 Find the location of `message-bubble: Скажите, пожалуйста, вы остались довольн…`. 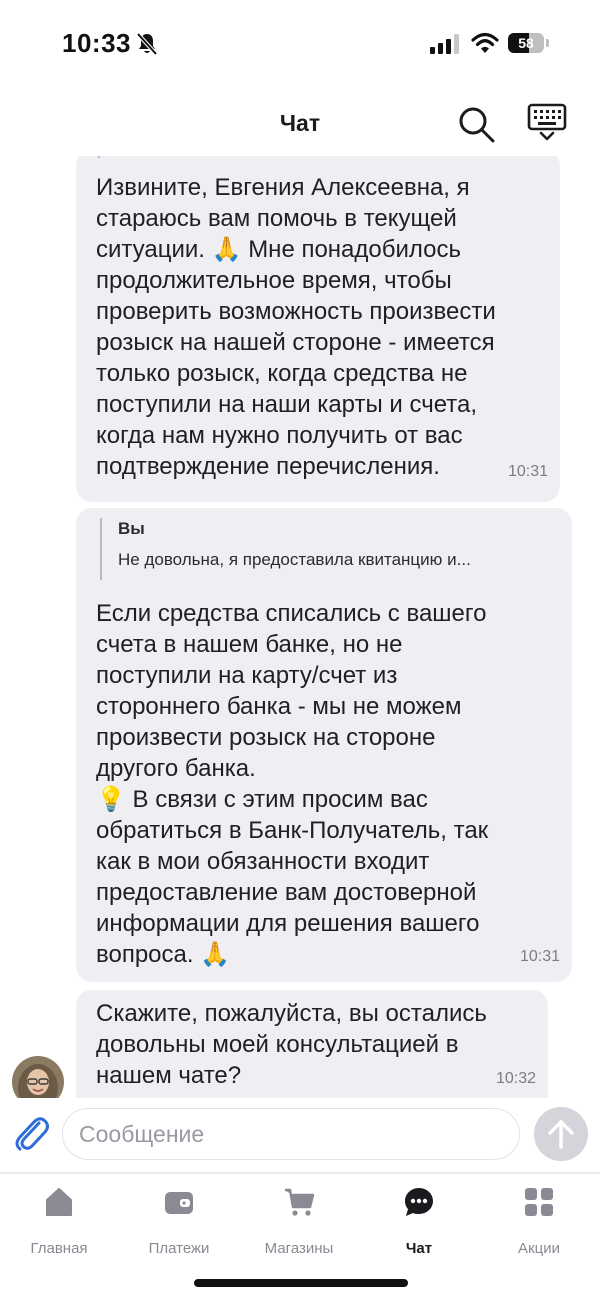

message-bubble: Скажите, пожалуйста, вы остались довольн… is located at coordinates (312, 1044).